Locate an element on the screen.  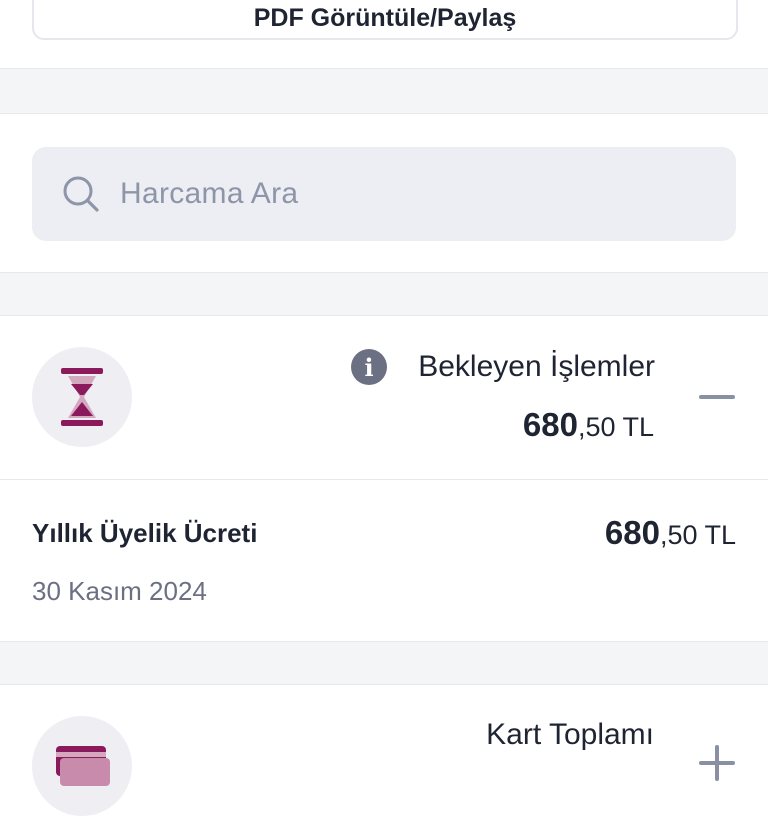
transaction-title: Yıllık Üyelik Ücreti is located at coordinates (145, 533).